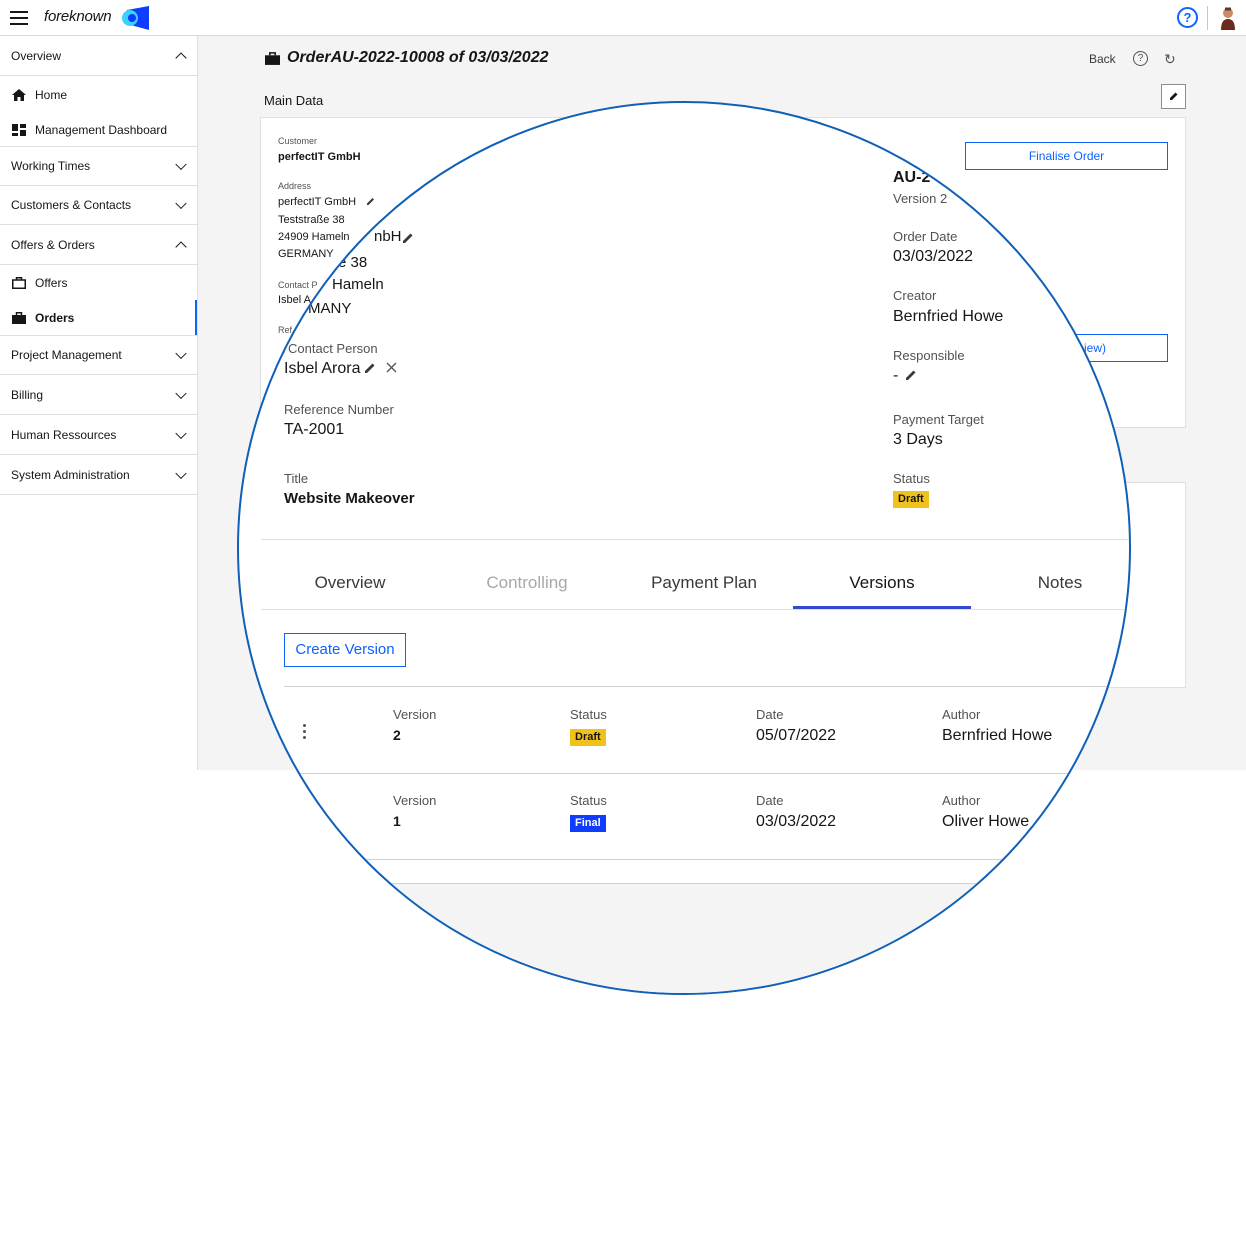  What do you see at coordinates (98, 56) in the screenshot?
I see `sidebar-item-overview: Overview` at bounding box center [98, 56].